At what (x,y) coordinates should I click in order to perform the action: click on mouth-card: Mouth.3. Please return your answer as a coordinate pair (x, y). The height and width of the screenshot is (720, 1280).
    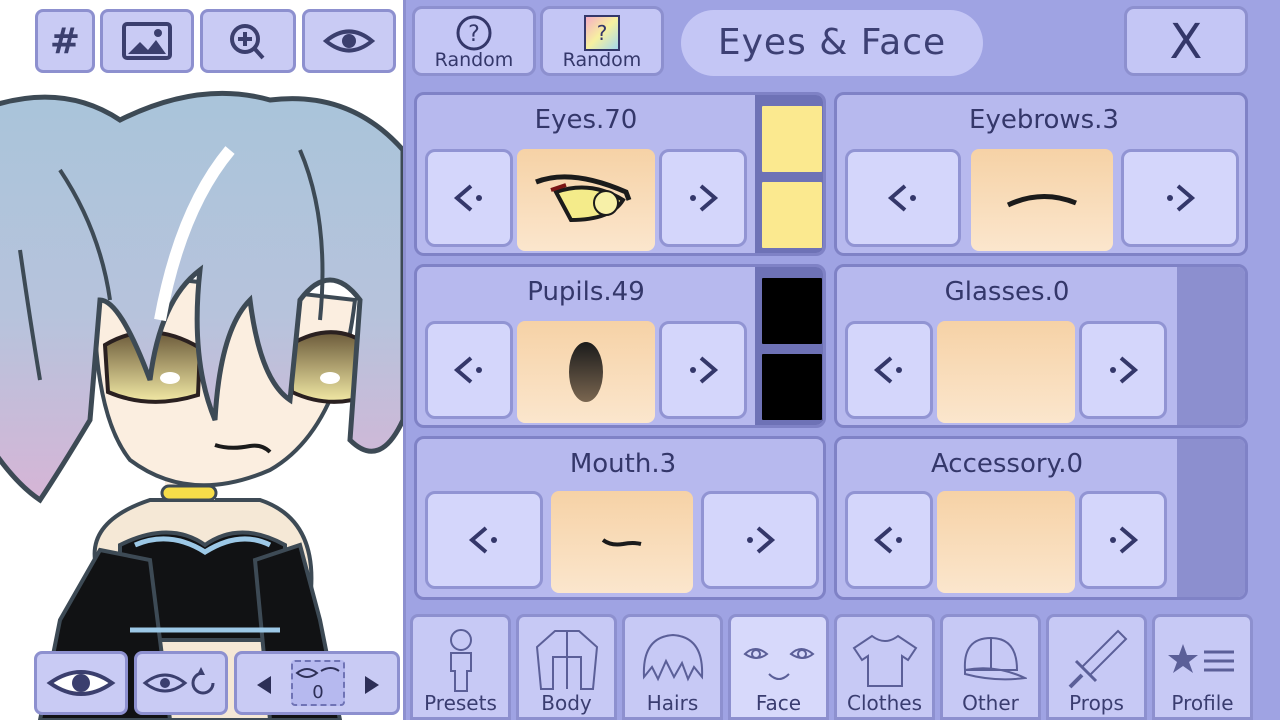
    Looking at the image, I should click on (620, 518).